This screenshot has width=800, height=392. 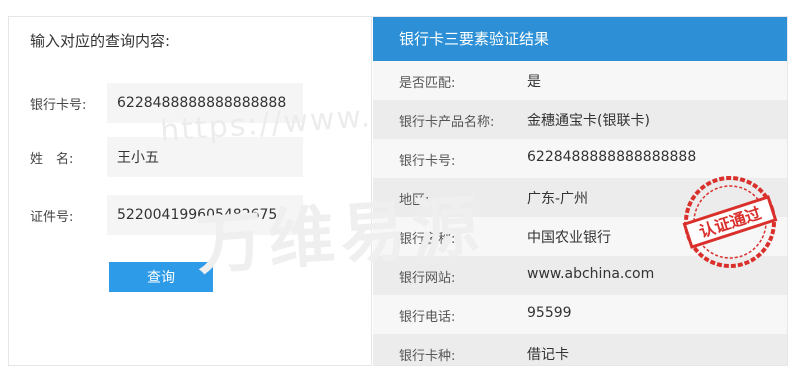 I want to click on region-label: 地区:, so click(x=414, y=200).